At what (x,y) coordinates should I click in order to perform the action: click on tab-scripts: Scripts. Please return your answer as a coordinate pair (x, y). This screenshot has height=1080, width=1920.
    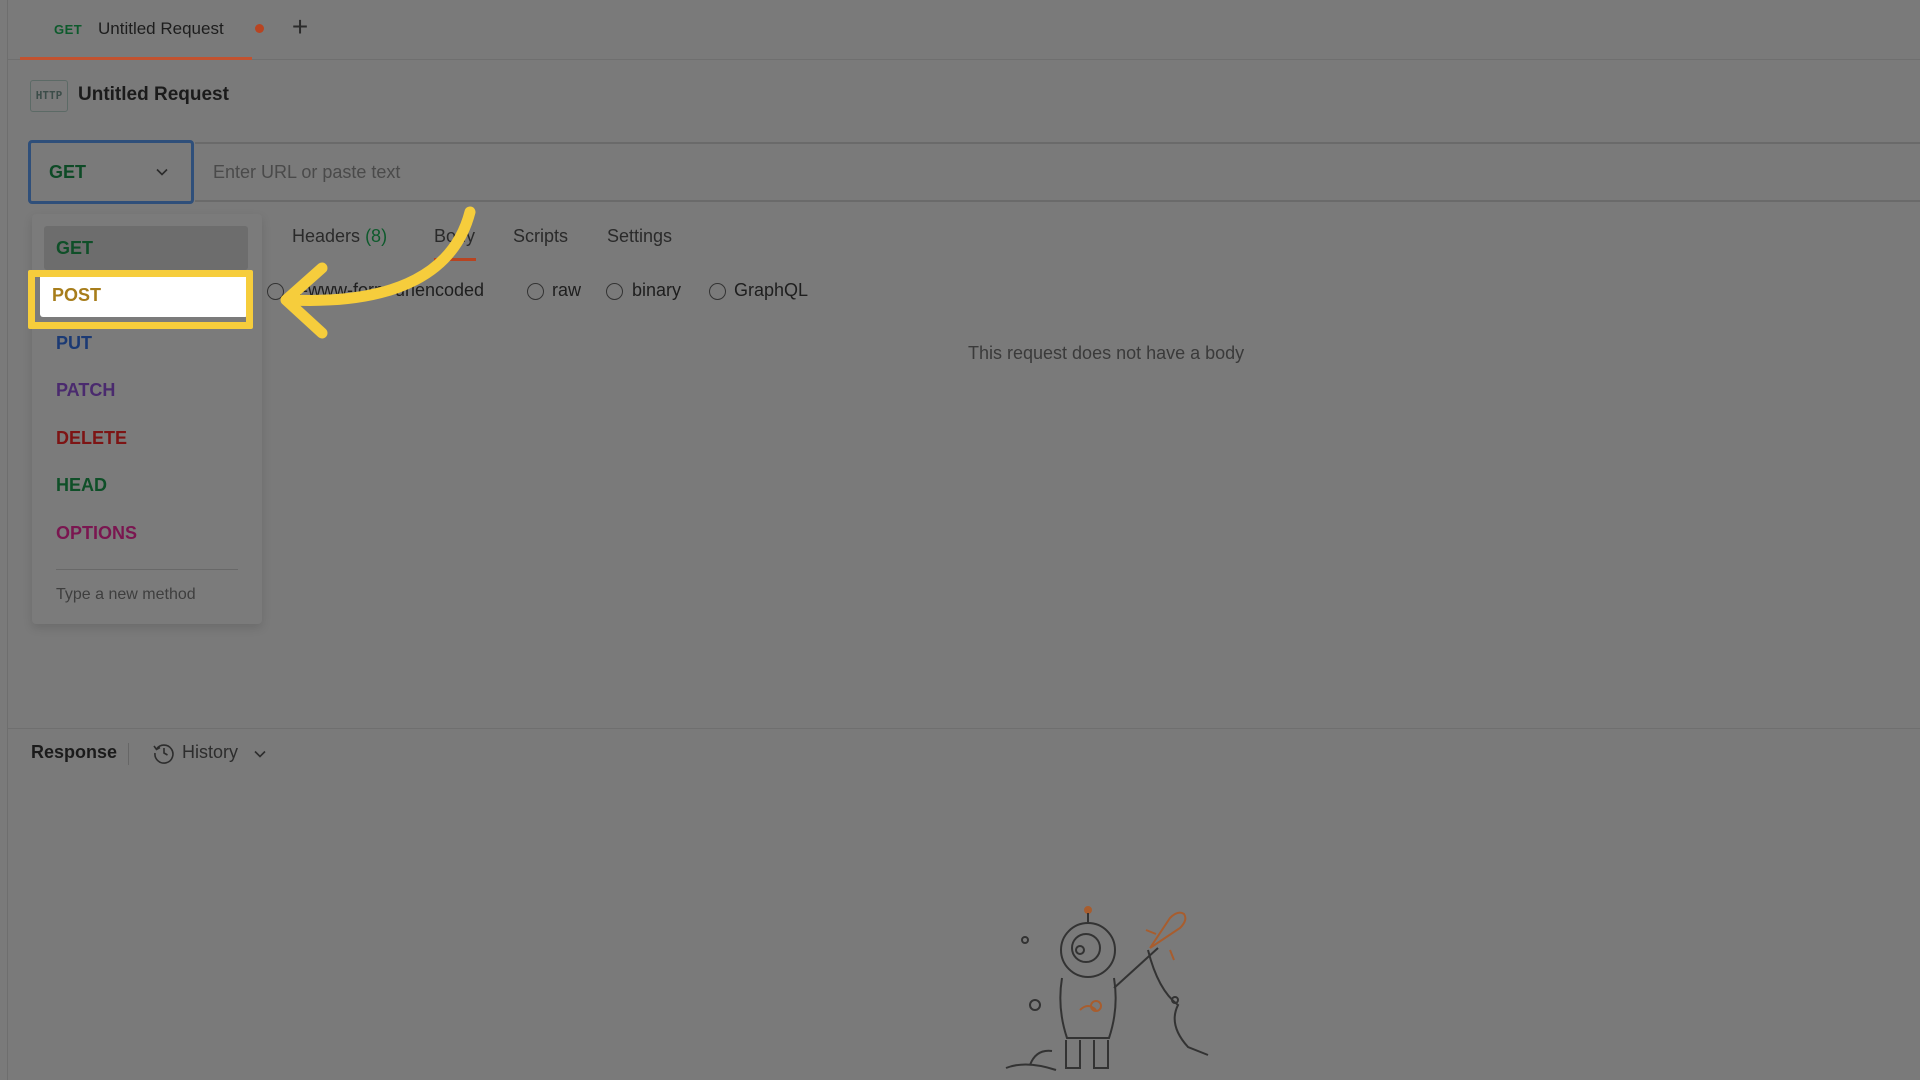
    Looking at the image, I should click on (540, 236).